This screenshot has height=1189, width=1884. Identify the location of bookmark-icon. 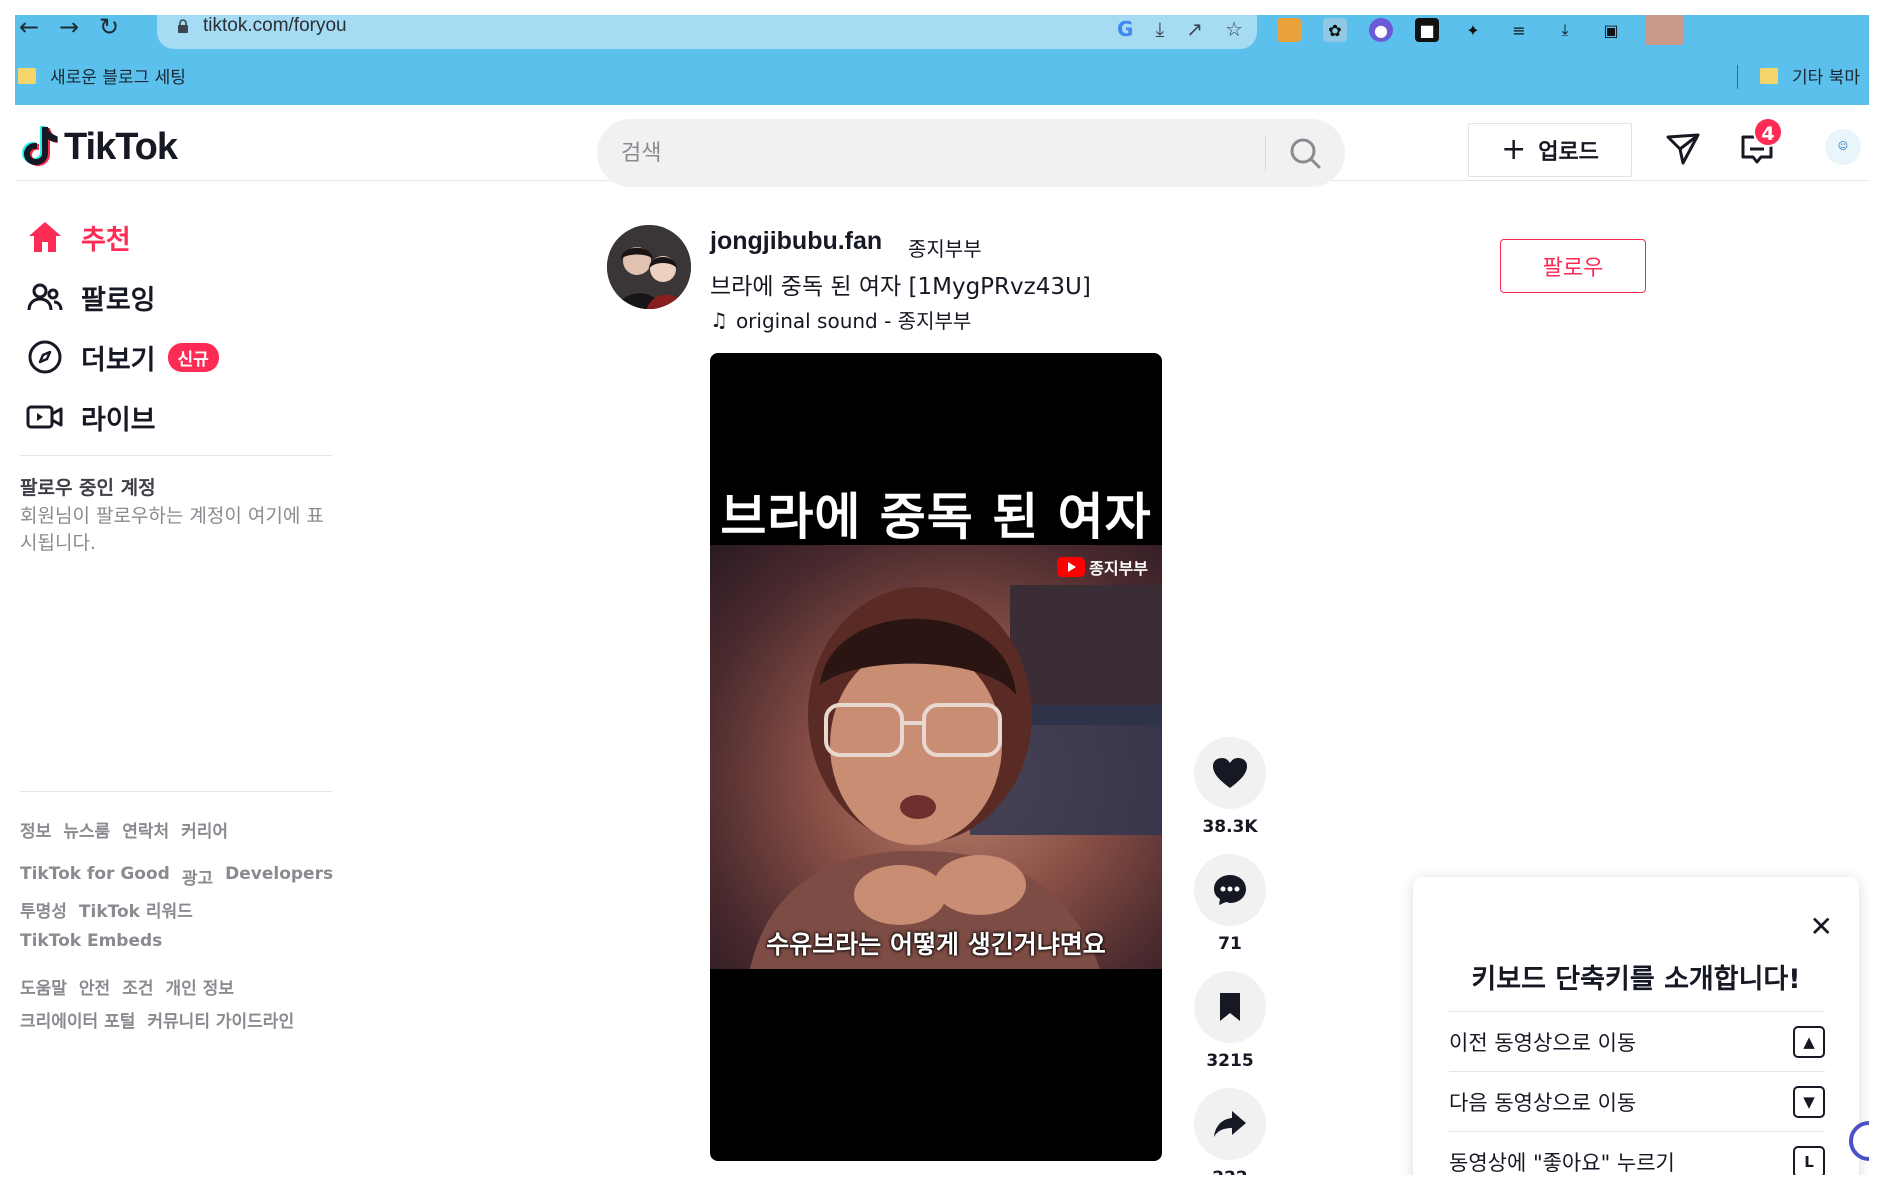
(1230, 1007).